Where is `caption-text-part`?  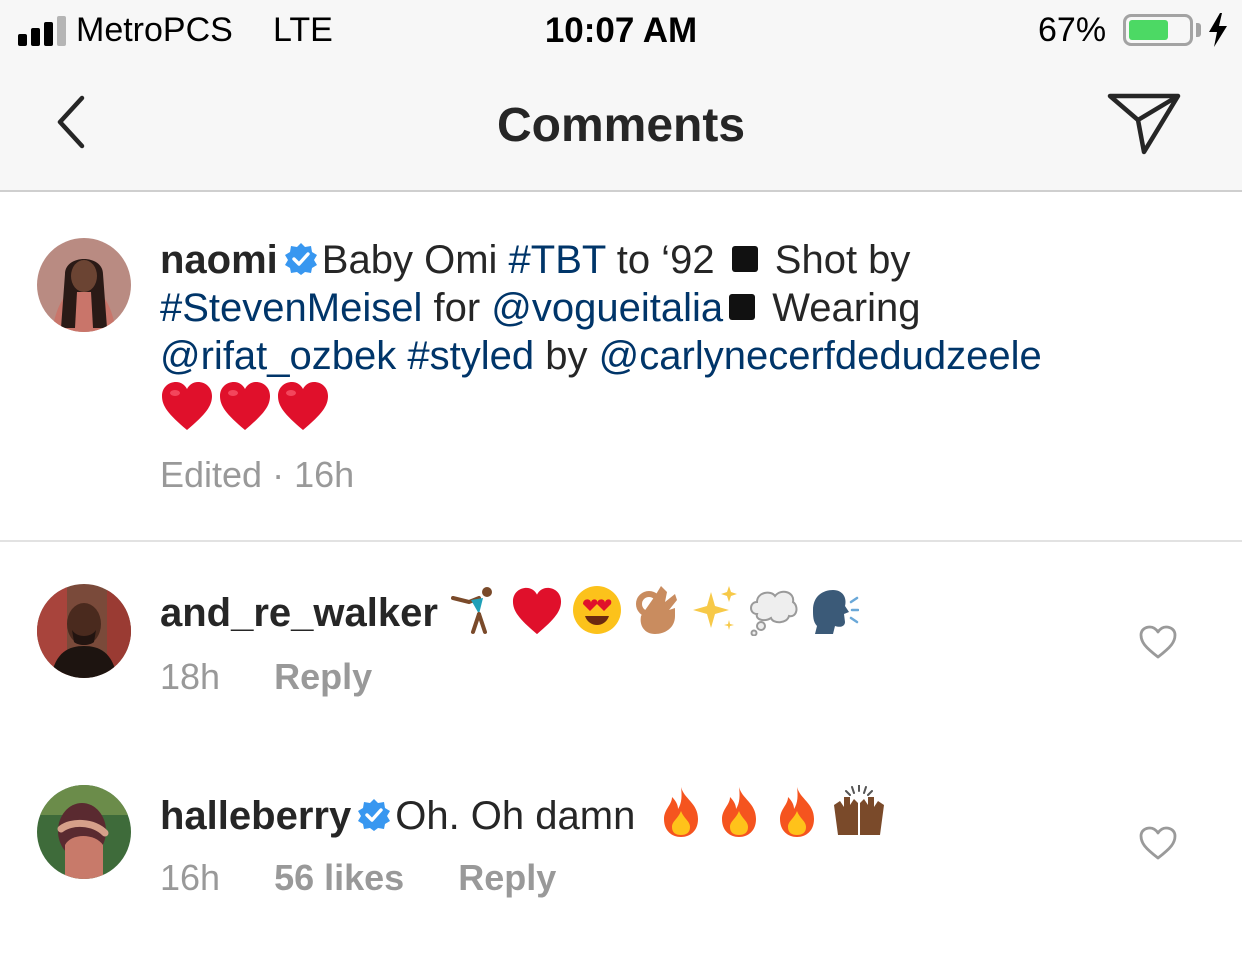 caption-text-part is located at coordinates (401, 356).